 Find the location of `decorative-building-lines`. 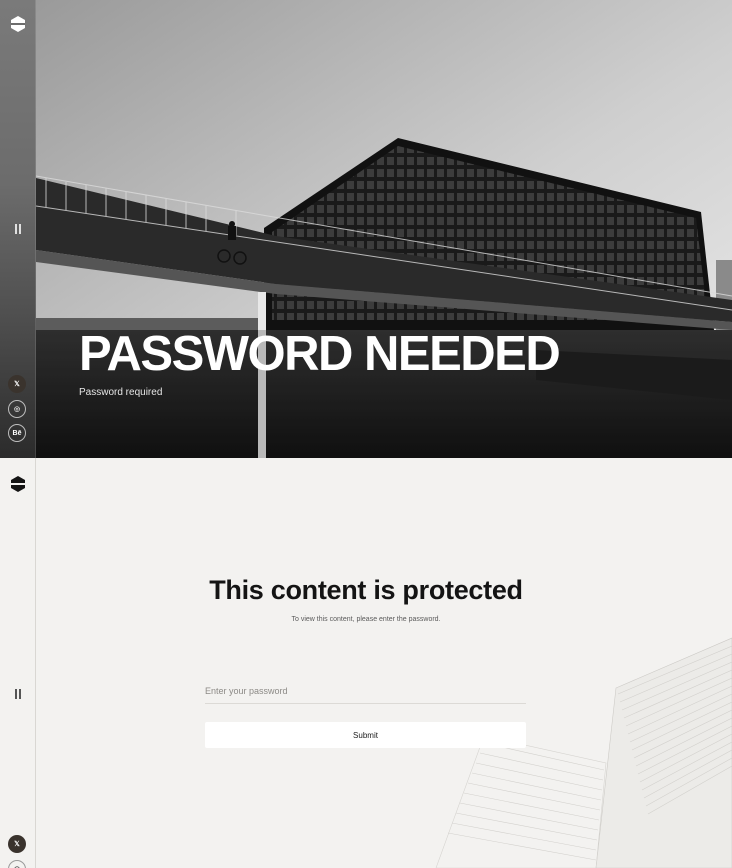

decorative-building-lines is located at coordinates (583, 752).